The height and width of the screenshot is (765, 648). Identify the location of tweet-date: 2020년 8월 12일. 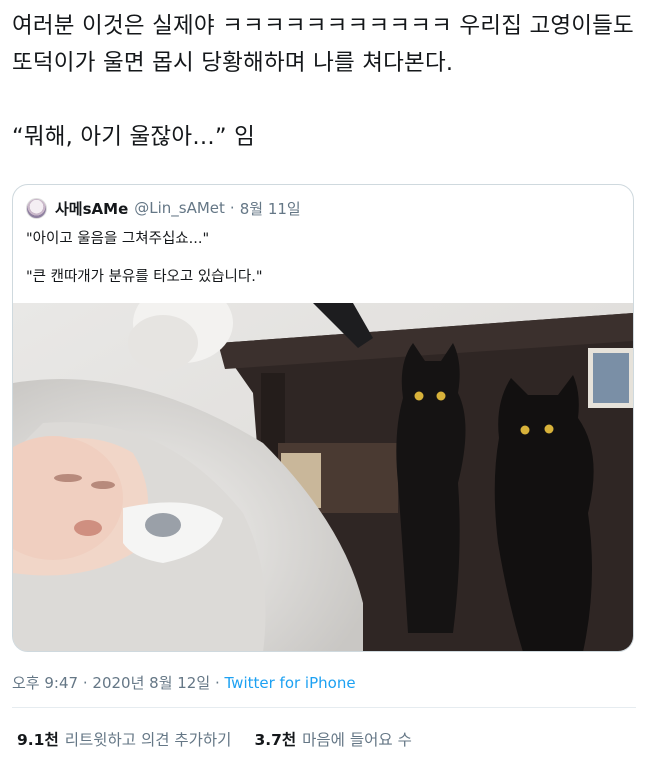
(151, 683).